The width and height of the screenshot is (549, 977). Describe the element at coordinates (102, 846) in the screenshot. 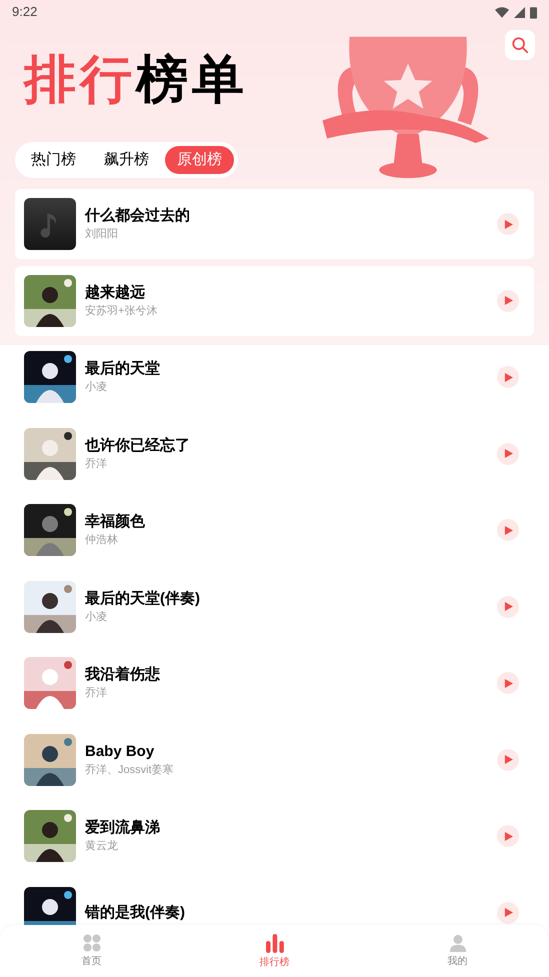

I see `song-artist: 黄云龙` at that location.